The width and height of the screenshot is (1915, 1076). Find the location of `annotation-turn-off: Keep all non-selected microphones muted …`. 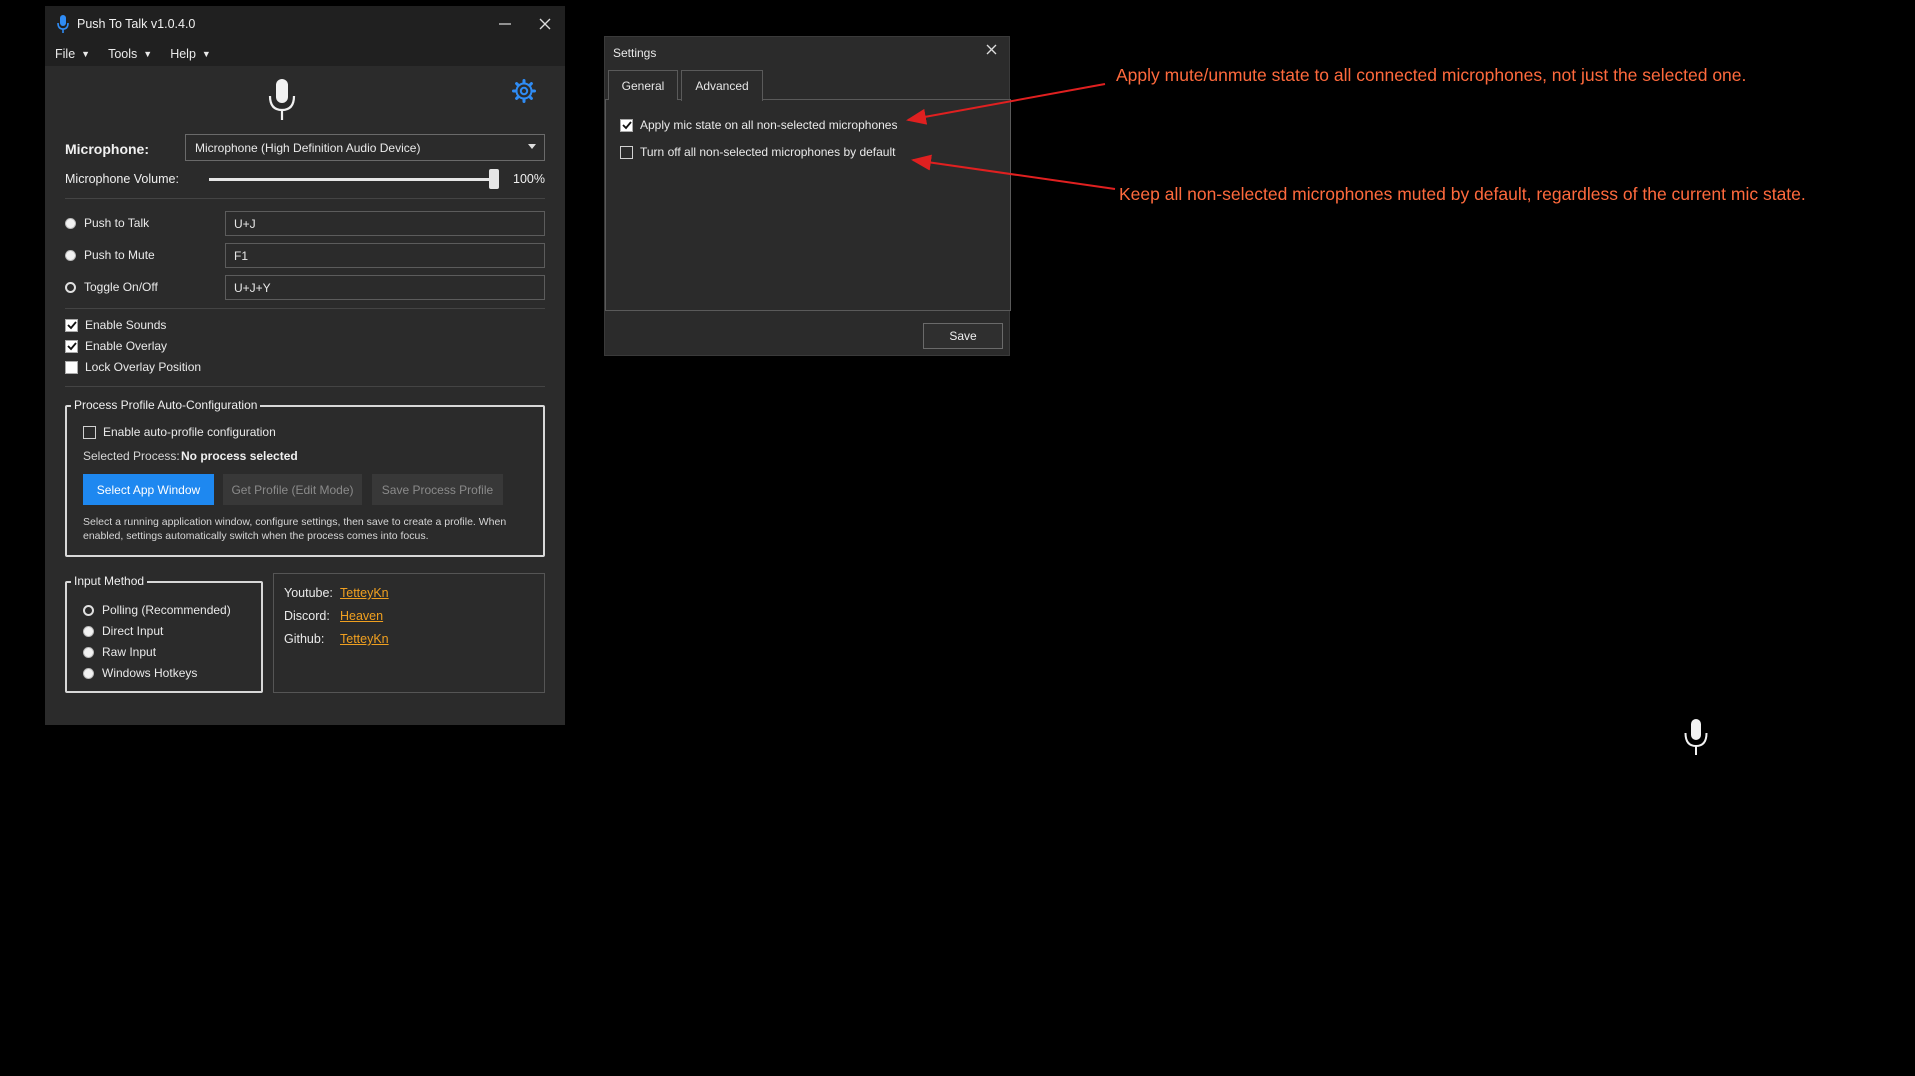

annotation-turn-off: Keep all non-selected microphones muted … is located at coordinates (1462, 194).